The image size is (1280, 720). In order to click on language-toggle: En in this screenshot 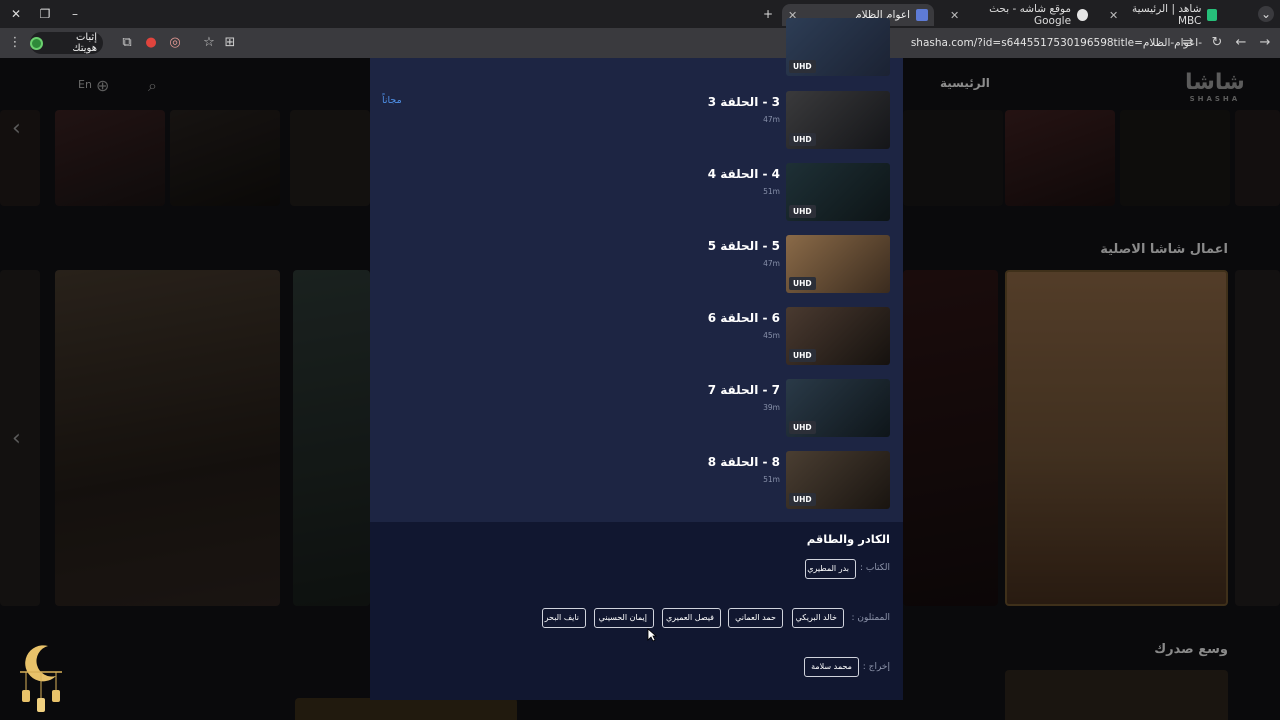, I will do `click(85, 84)`.